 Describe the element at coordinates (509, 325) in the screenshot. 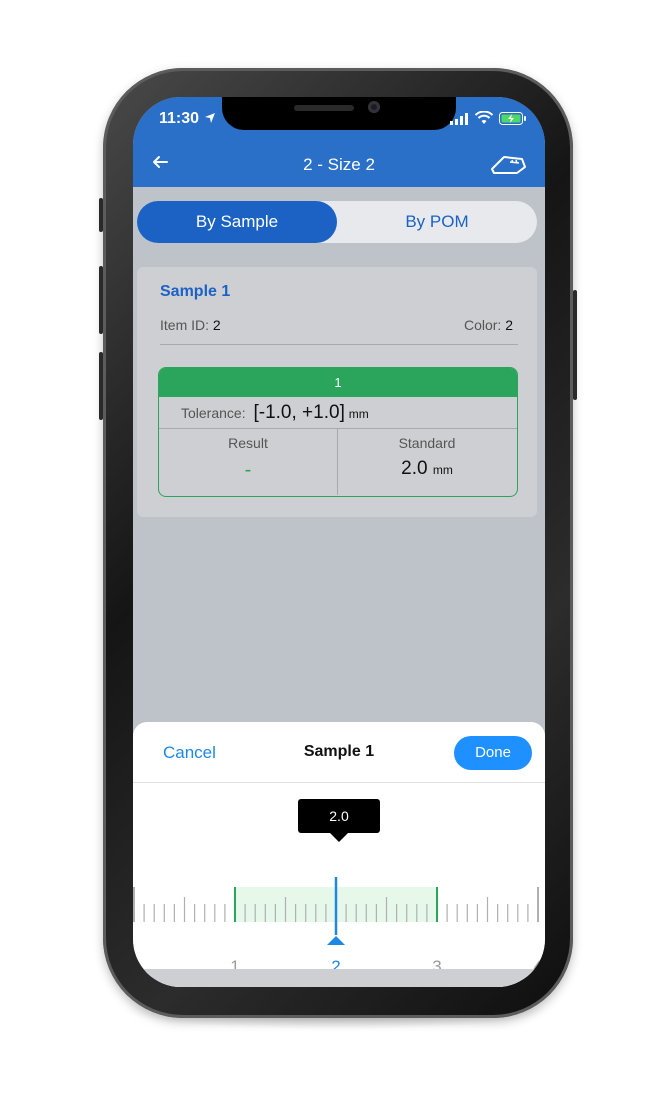

I see `color-value: 2` at that location.